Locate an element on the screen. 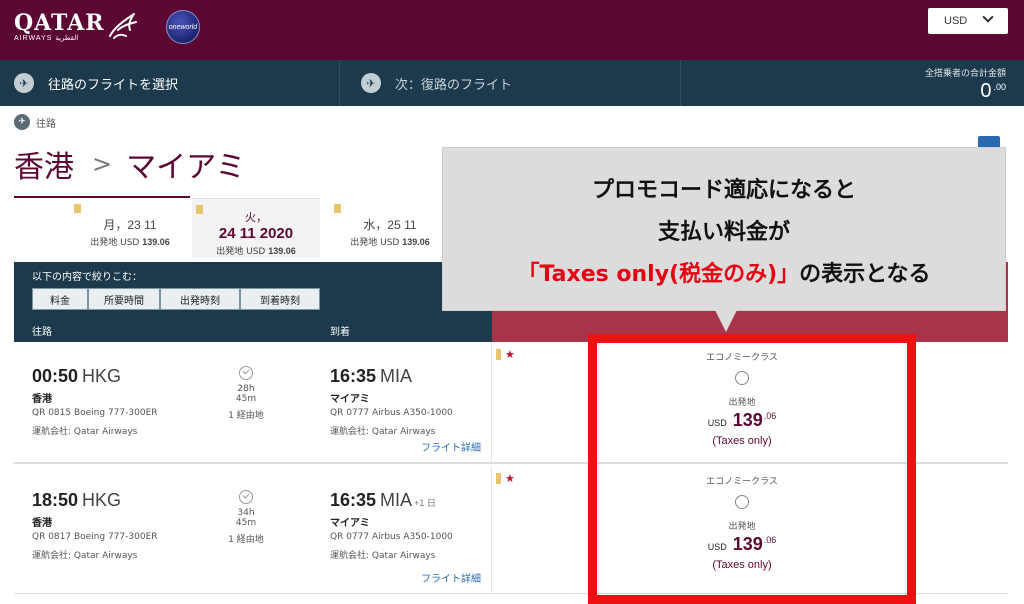  oryx-icon is located at coordinates (123, 26).